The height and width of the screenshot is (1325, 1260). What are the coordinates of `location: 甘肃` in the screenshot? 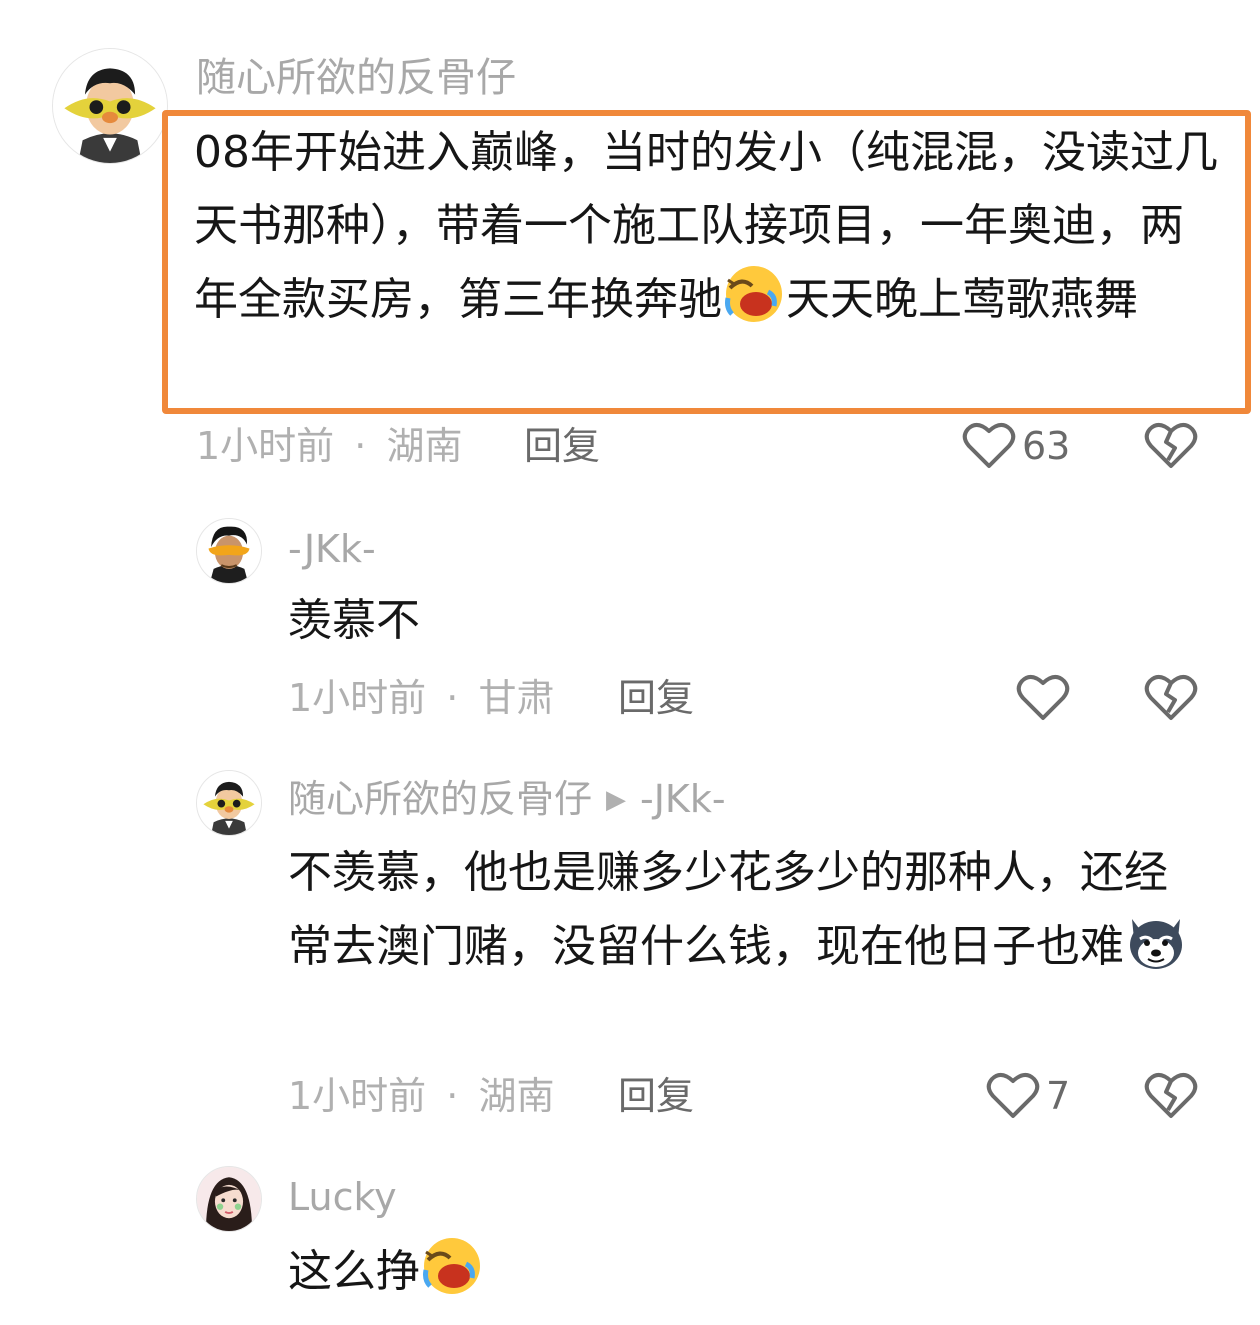 It's located at (516, 698).